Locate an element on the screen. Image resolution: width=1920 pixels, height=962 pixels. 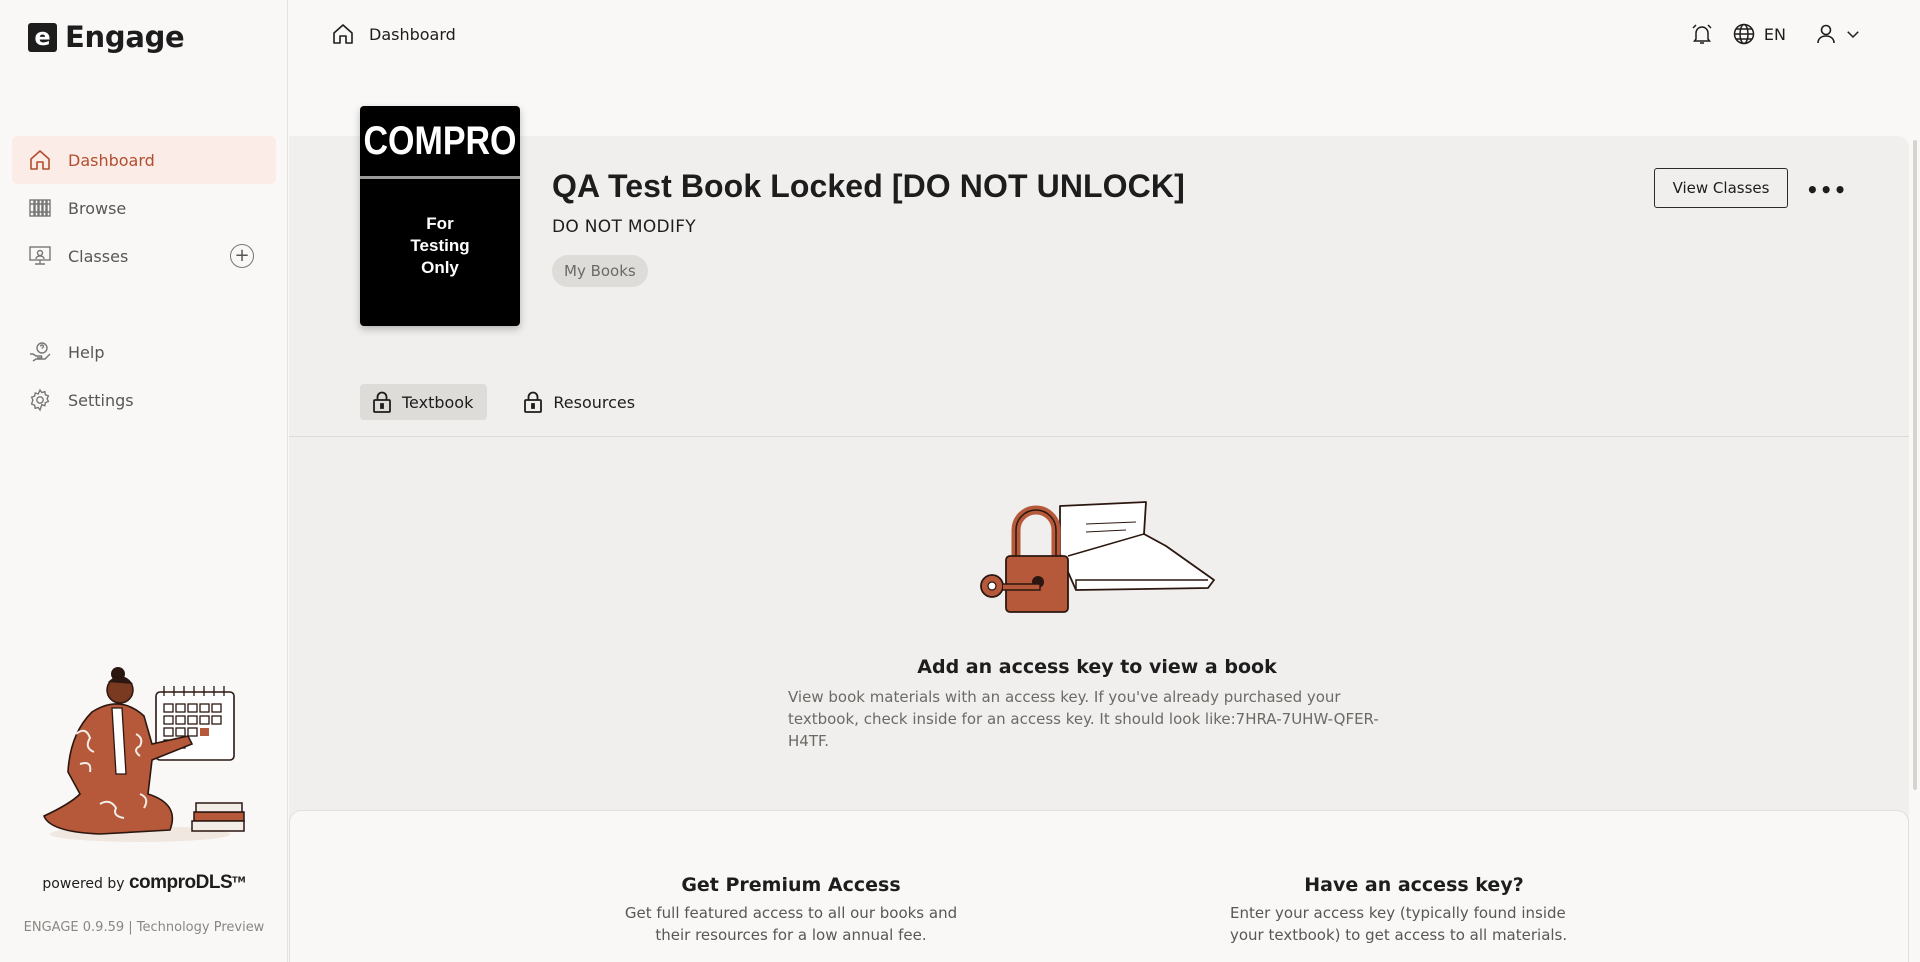
help-icon is located at coordinates (40, 352).